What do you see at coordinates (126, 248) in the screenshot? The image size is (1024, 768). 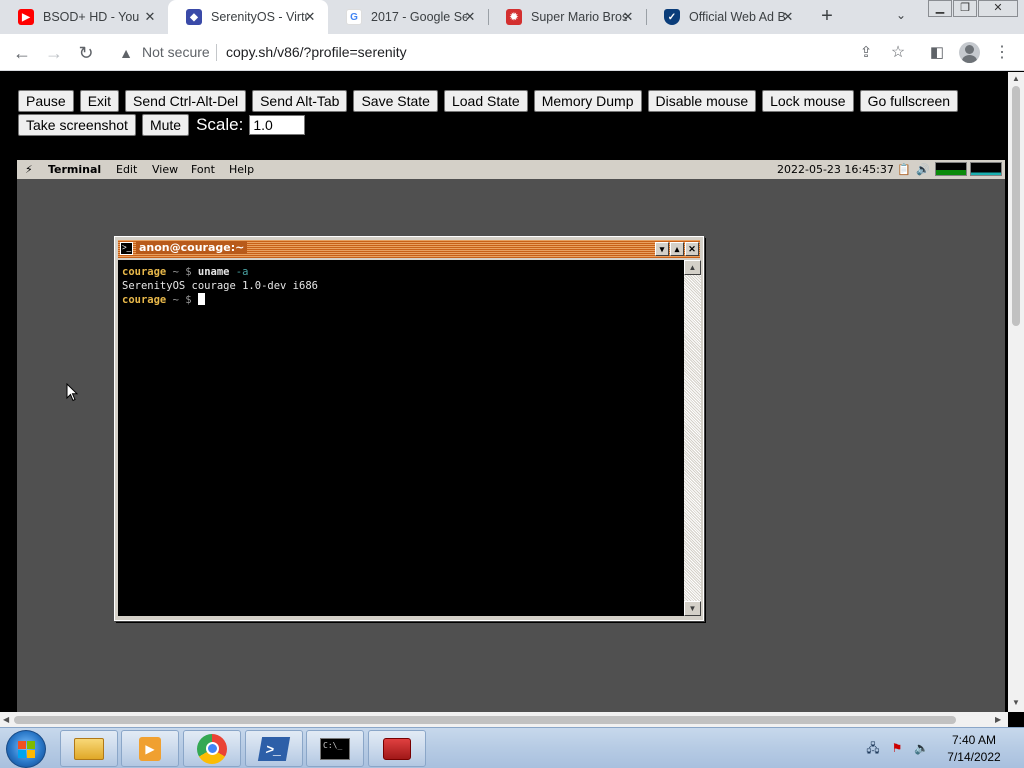 I see `terminal-icon: >_` at bounding box center [126, 248].